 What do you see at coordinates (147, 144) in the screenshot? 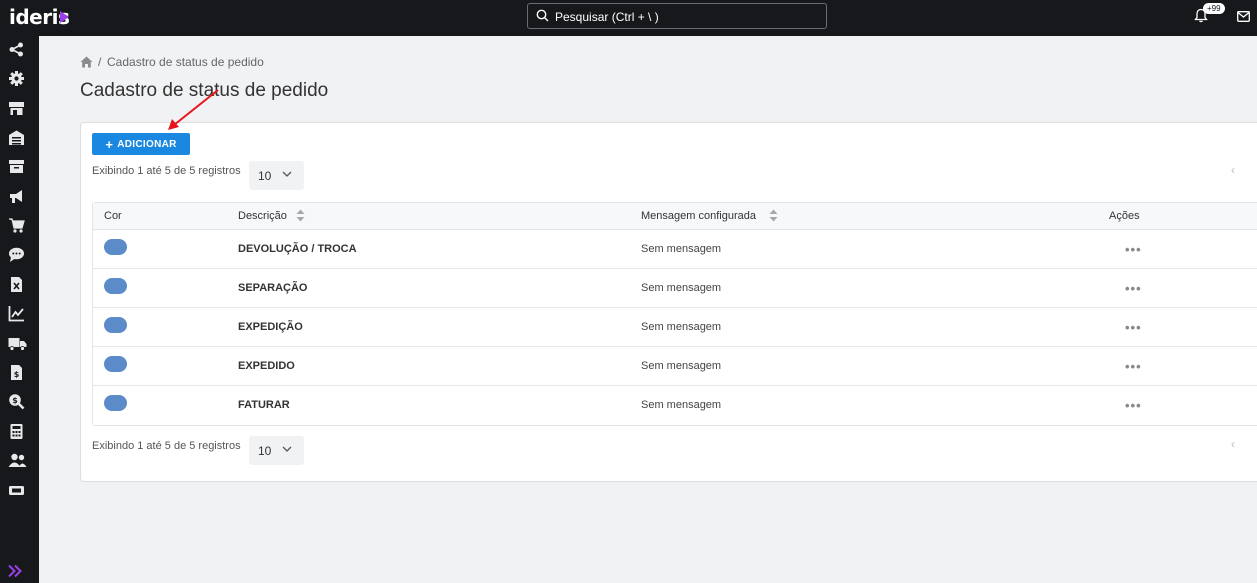
I see `add-button-label: ADICIONAR` at bounding box center [147, 144].